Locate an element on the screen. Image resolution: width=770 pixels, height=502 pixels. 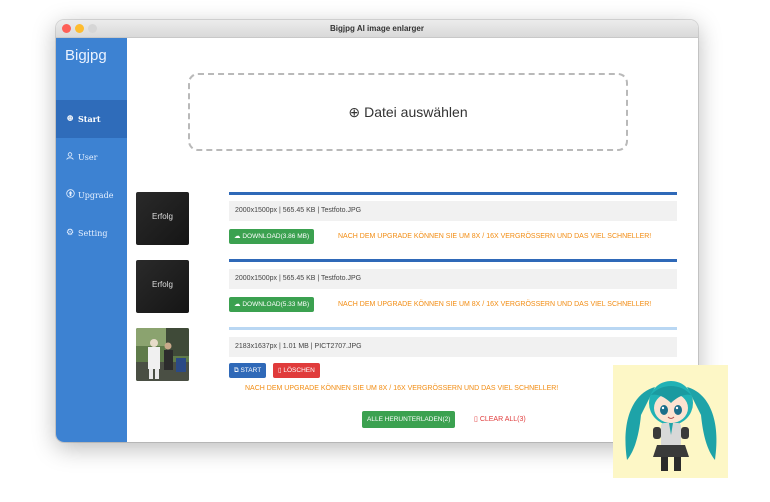
image-thumbnail is located at coordinates (162, 354).